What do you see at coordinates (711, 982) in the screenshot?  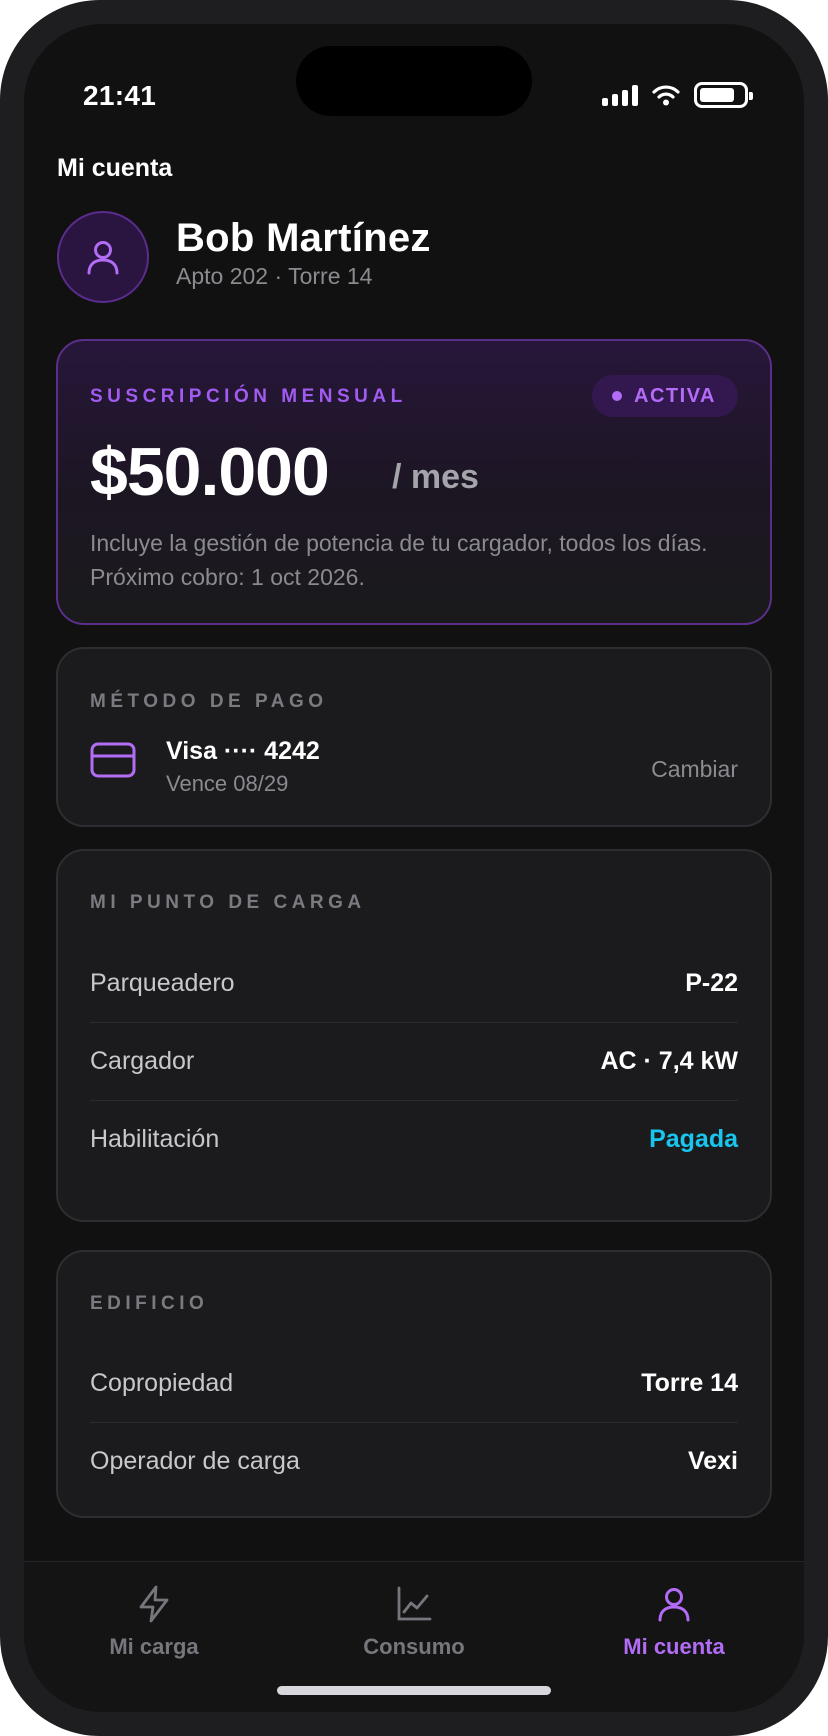 I see `info-row-value: P-22` at bounding box center [711, 982].